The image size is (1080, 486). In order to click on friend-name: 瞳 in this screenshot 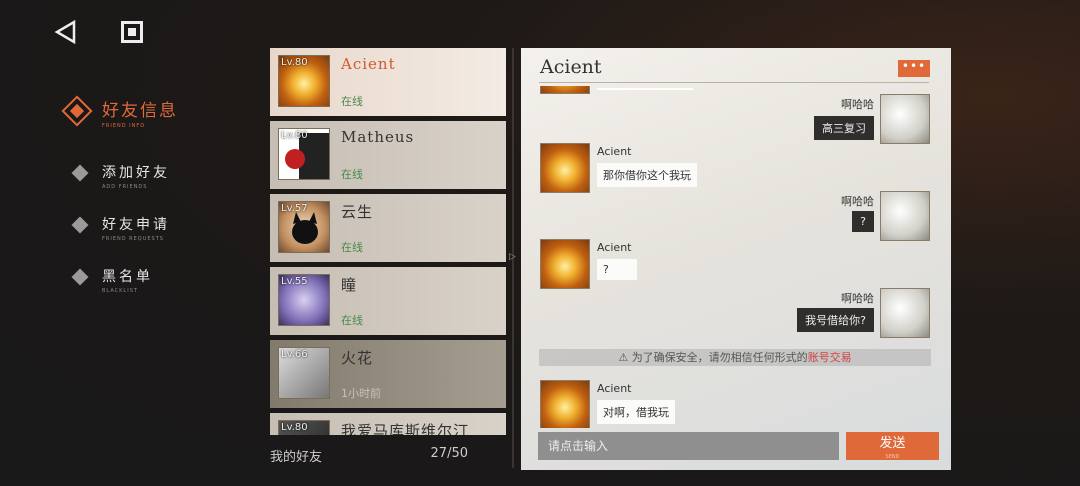, I will do `click(349, 285)`.